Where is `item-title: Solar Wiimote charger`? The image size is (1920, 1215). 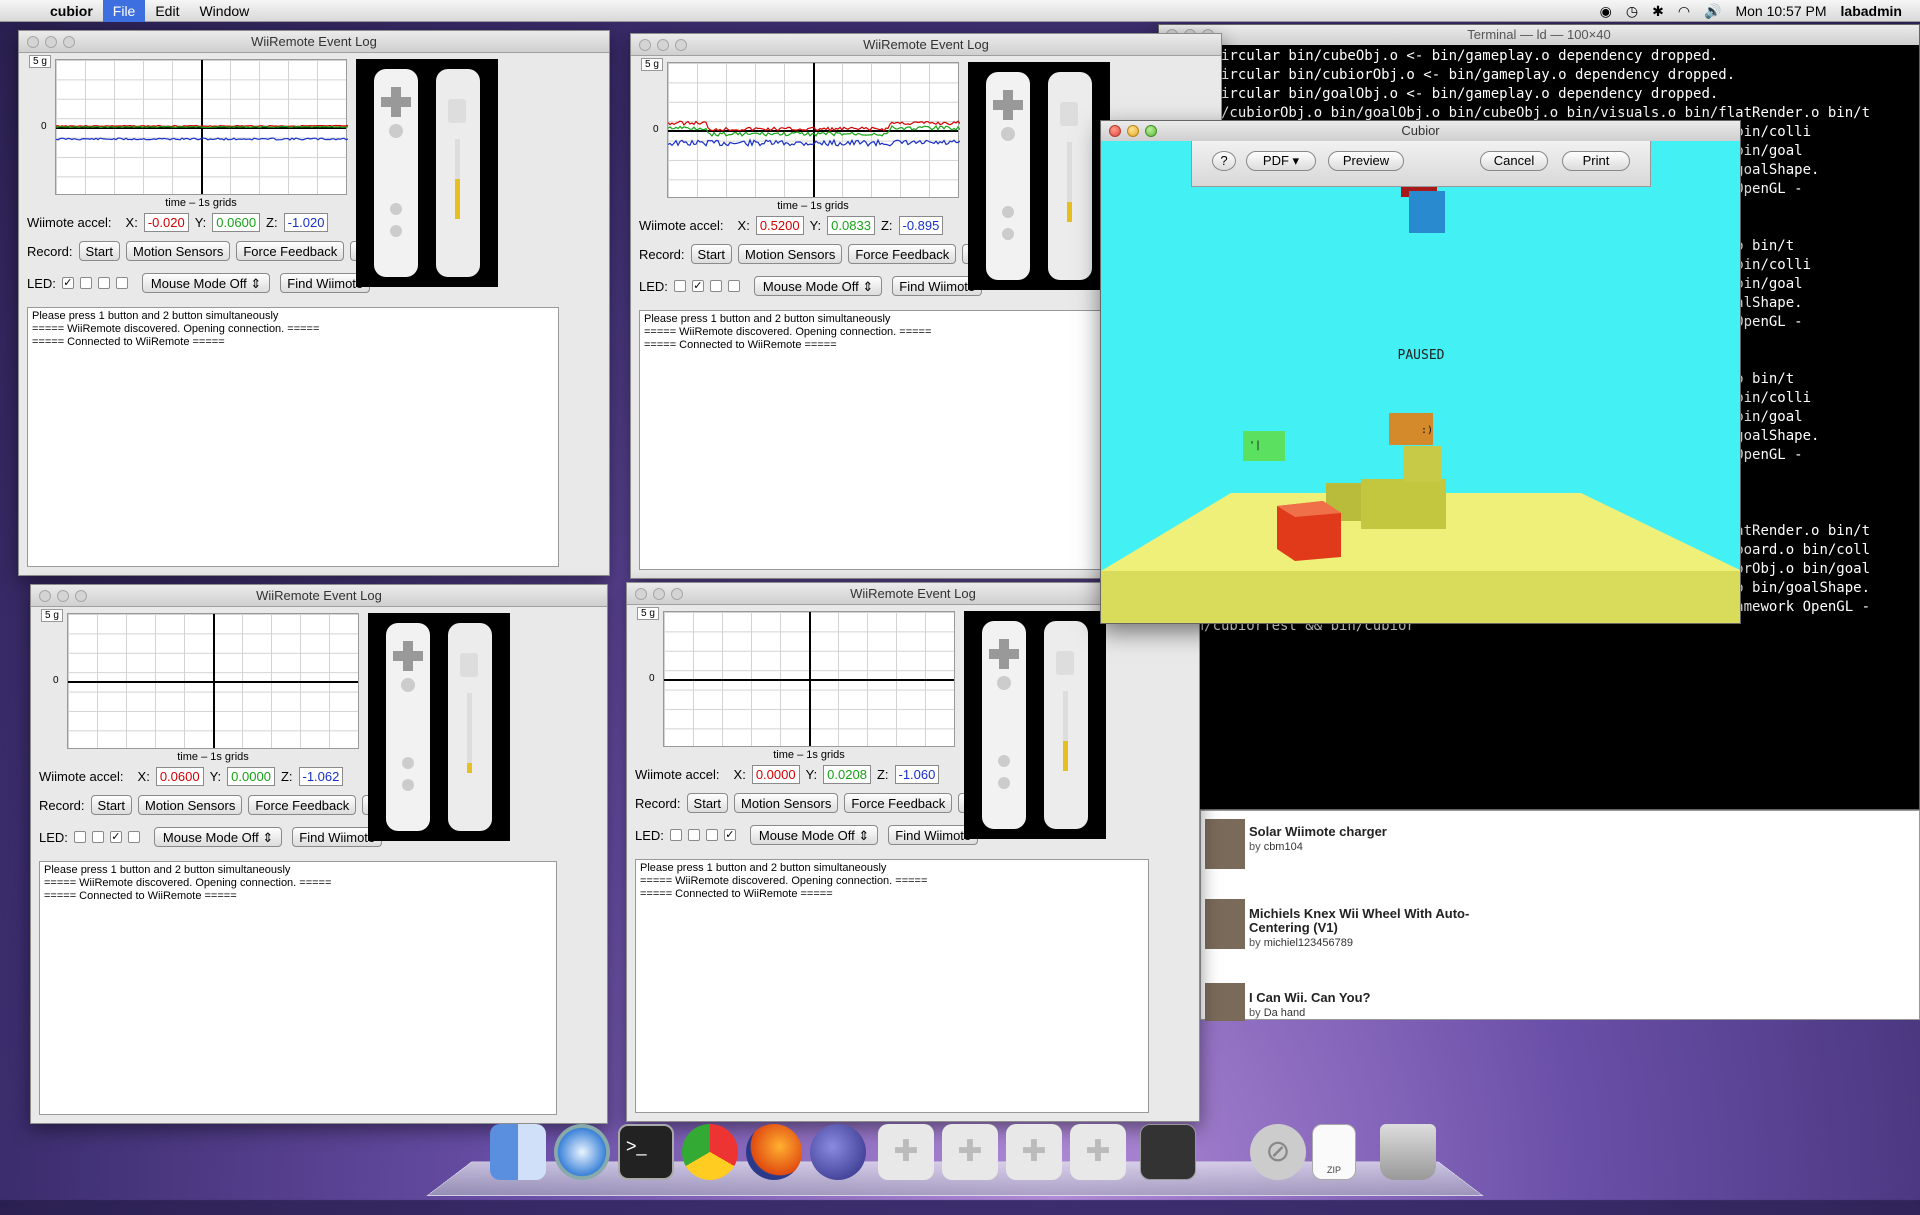 item-title: Solar Wiimote charger is located at coordinates (1364, 832).